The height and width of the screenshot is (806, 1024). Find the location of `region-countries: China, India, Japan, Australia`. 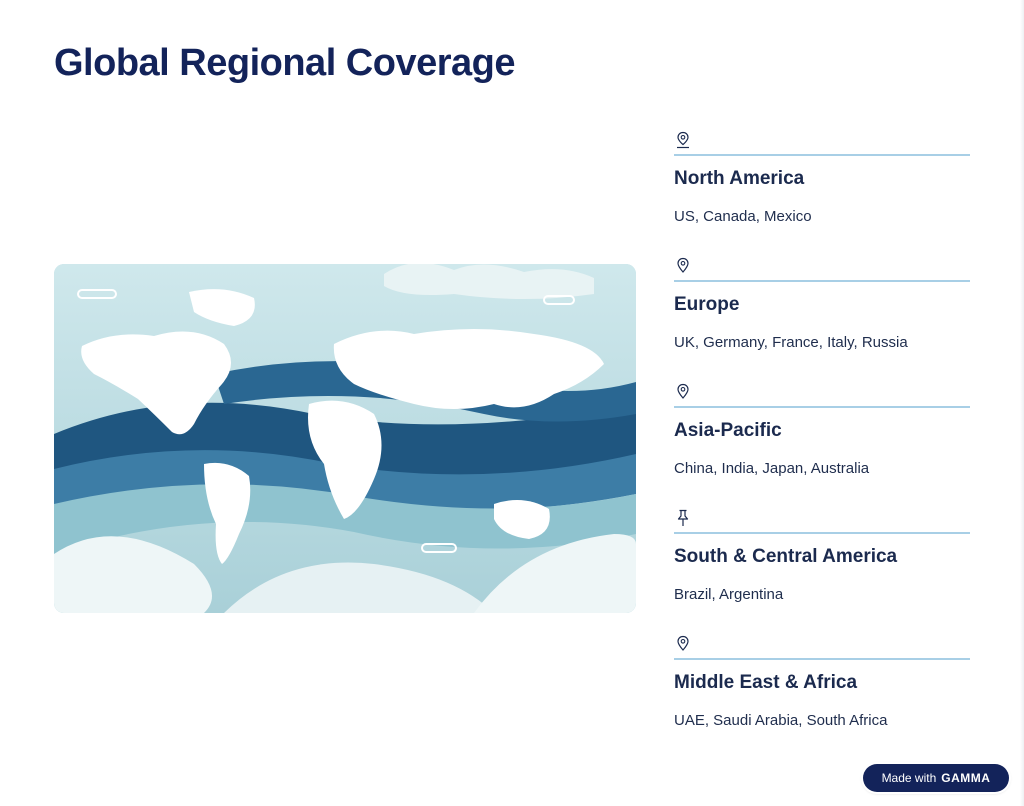

region-countries: China, India, Japan, Australia is located at coordinates (772, 468).